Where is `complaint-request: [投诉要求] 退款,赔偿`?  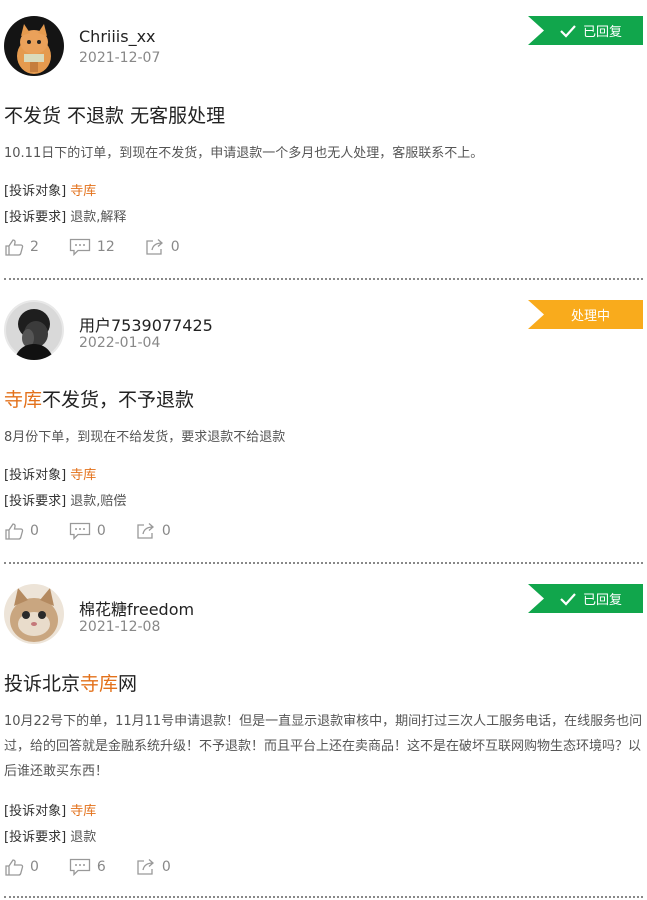 complaint-request: [投诉要求] 退款,赔偿 is located at coordinates (65, 499).